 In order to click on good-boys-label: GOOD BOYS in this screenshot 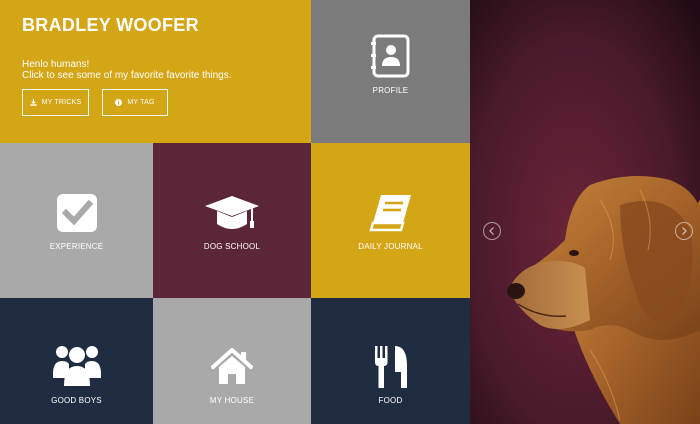, I will do `click(76, 400)`.